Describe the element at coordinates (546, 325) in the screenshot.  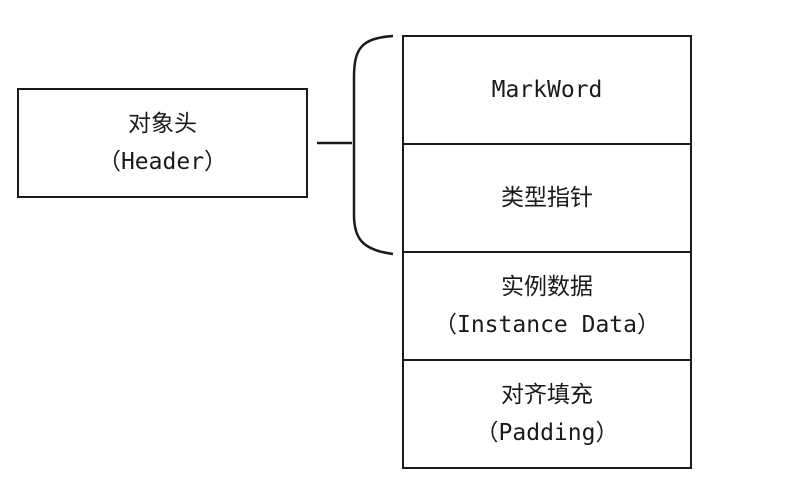
I see `instance-data-sublabel: （Instance Data）` at that location.